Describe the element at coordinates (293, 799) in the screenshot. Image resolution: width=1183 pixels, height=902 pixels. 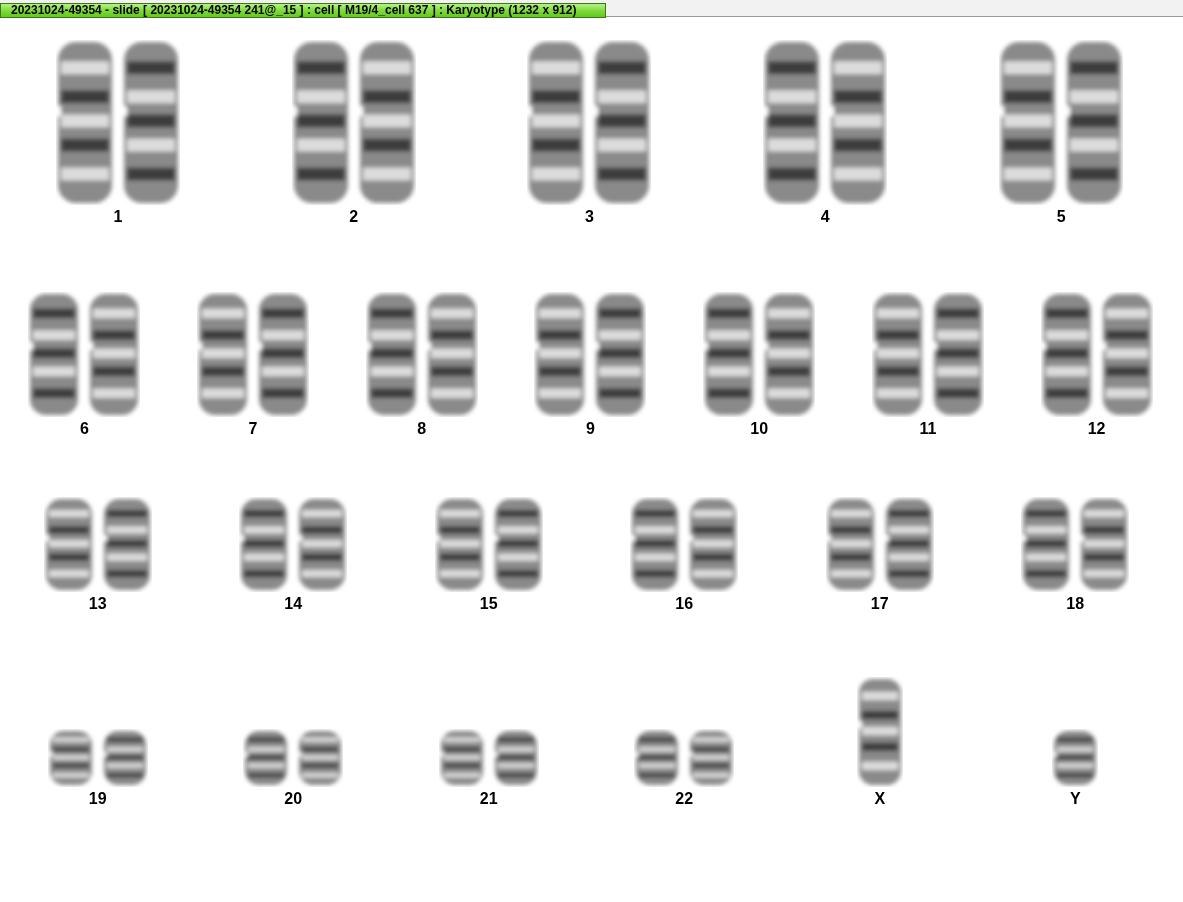
I see `chromosome-number: 20` at that location.